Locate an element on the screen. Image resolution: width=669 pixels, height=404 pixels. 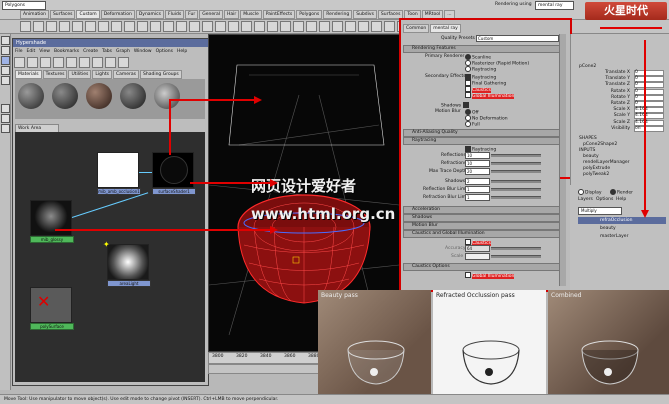
menu-item: Bookmarks is located at coordinates (66, 51).